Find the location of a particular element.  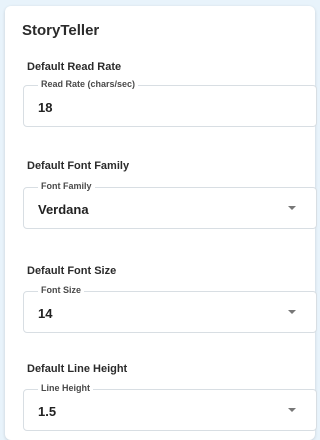

font-size-label: Font Size is located at coordinates (61, 290).